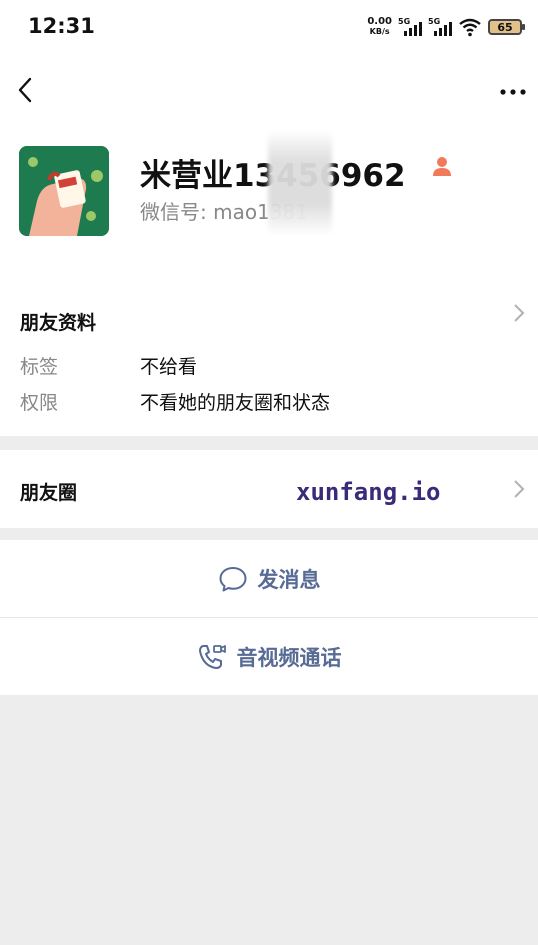 The height and width of the screenshot is (945, 538). I want to click on tag-label: 标签, so click(39, 367).